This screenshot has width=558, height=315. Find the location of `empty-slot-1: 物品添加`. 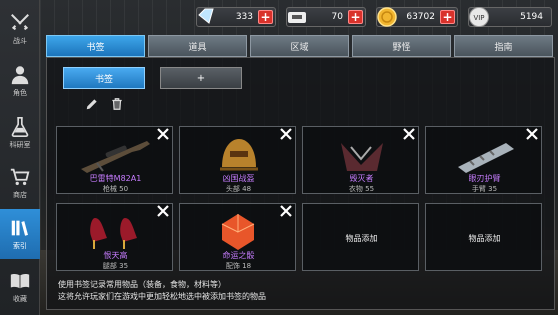

empty-slot-1: 物品添加 is located at coordinates (360, 237).